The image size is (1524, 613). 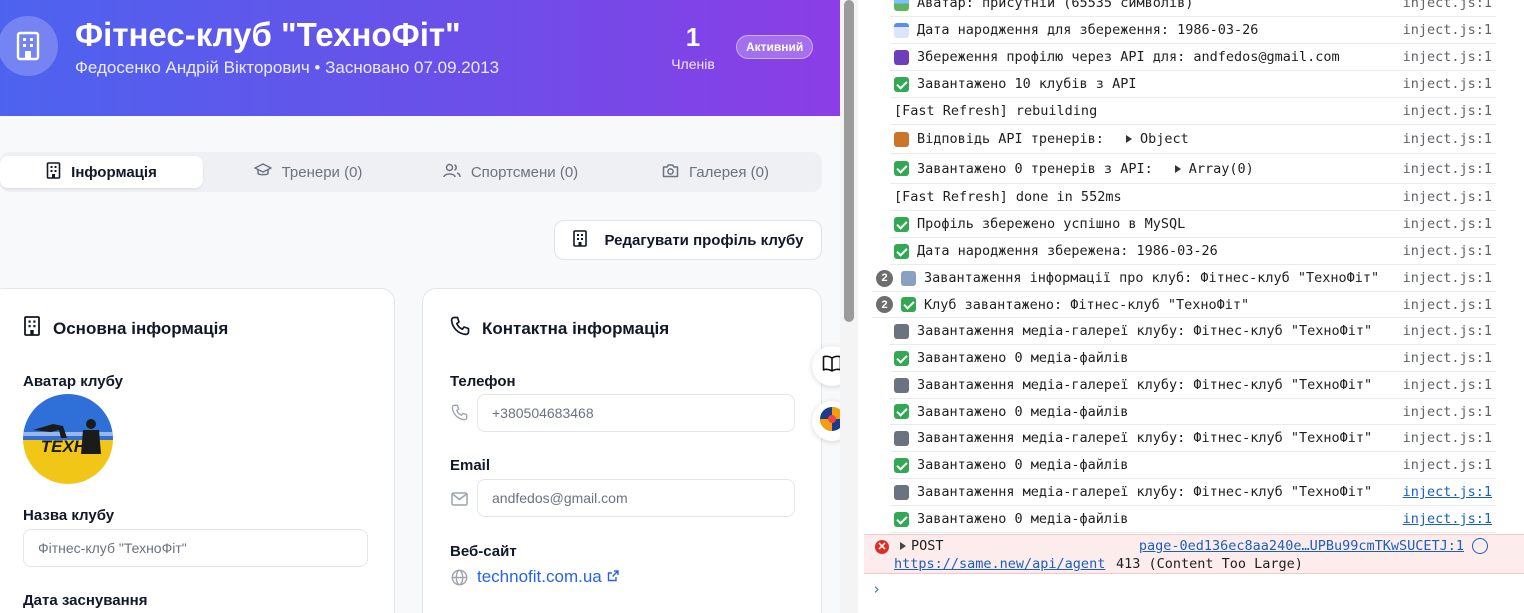 What do you see at coordinates (922, 546) in the screenshot?
I see `error-method: POST` at bounding box center [922, 546].